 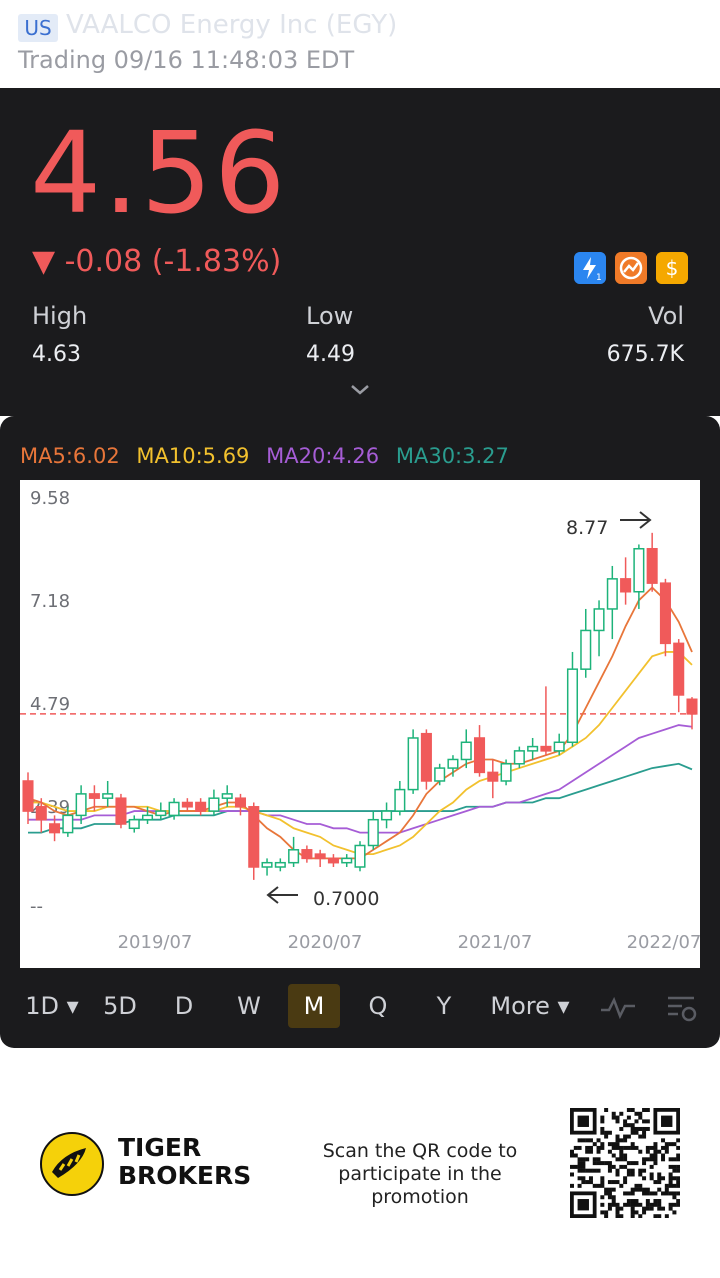 What do you see at coordinates (618, 1007) in the screenshot?
I see `indicator-wave-icon` at bounding box center [618, 1007].